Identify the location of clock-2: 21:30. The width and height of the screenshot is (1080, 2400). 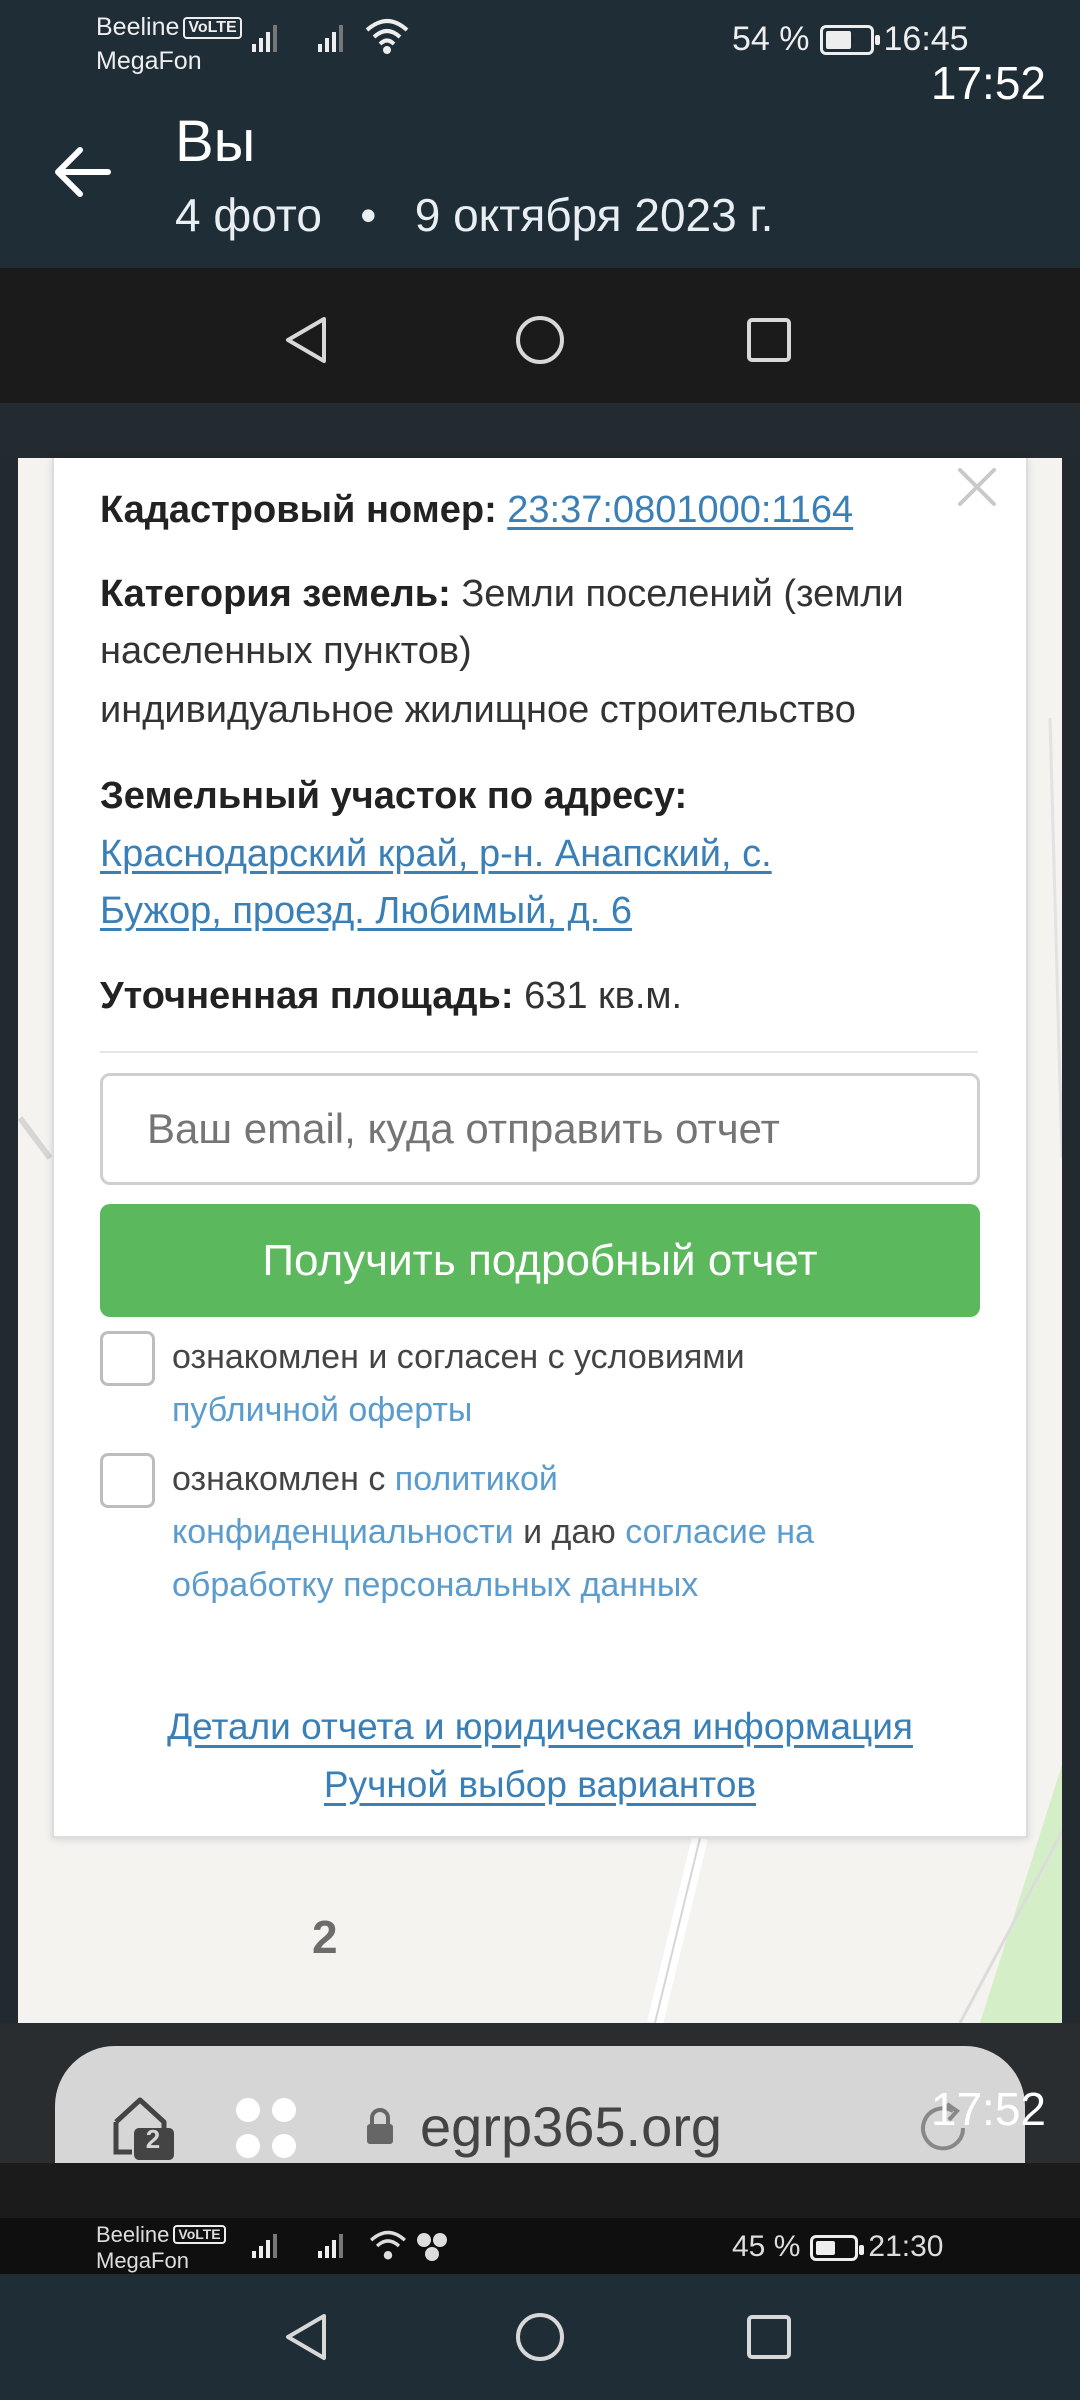
(906, 2246).